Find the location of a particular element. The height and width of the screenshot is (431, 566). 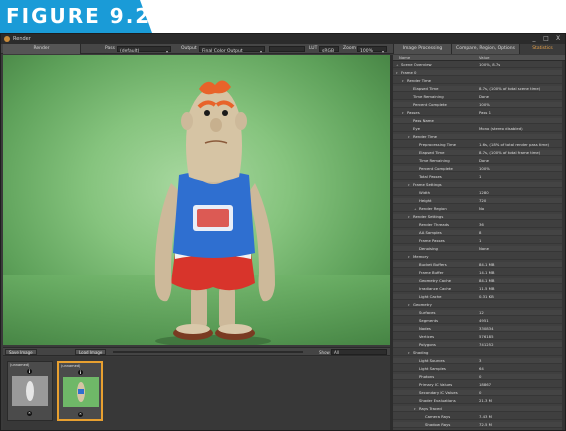

stat-row: Height 720 is located at coordinates (479, 201).